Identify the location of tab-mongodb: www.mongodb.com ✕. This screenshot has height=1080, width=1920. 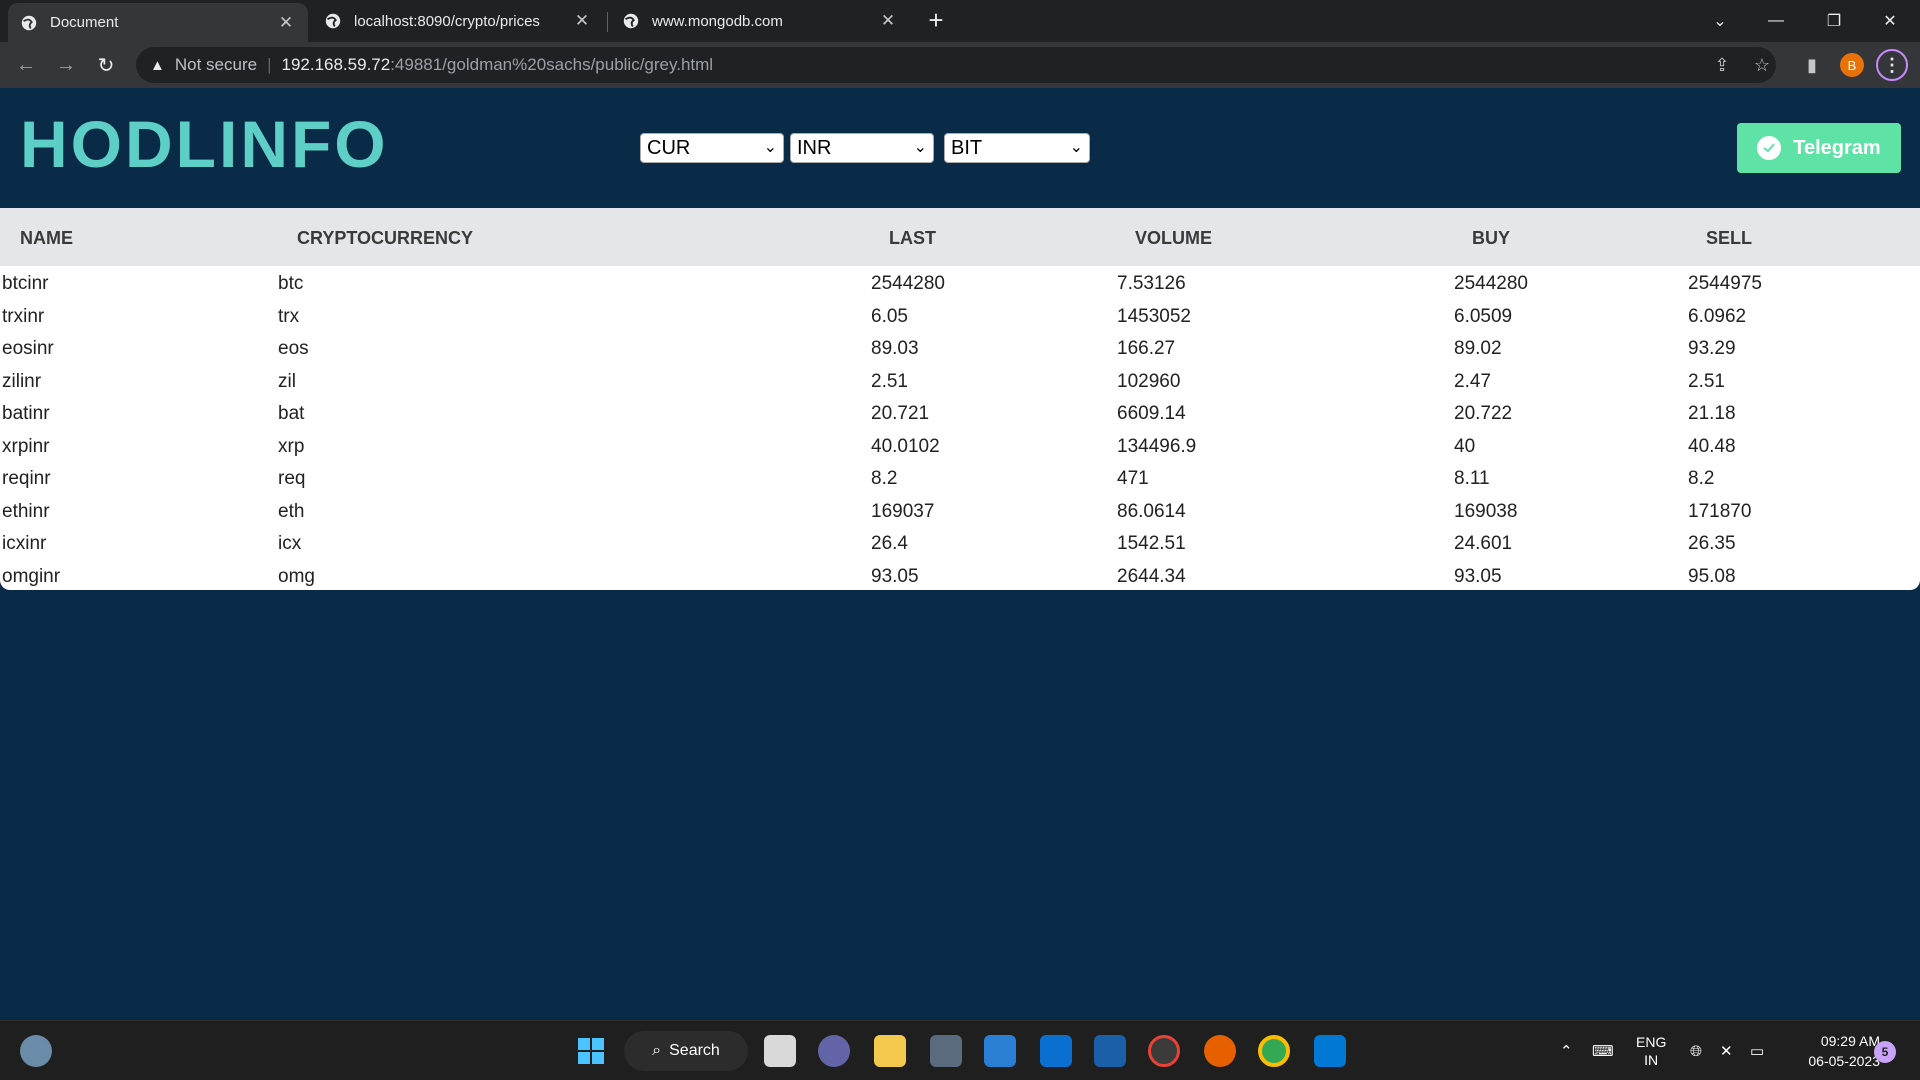
(760, 21).